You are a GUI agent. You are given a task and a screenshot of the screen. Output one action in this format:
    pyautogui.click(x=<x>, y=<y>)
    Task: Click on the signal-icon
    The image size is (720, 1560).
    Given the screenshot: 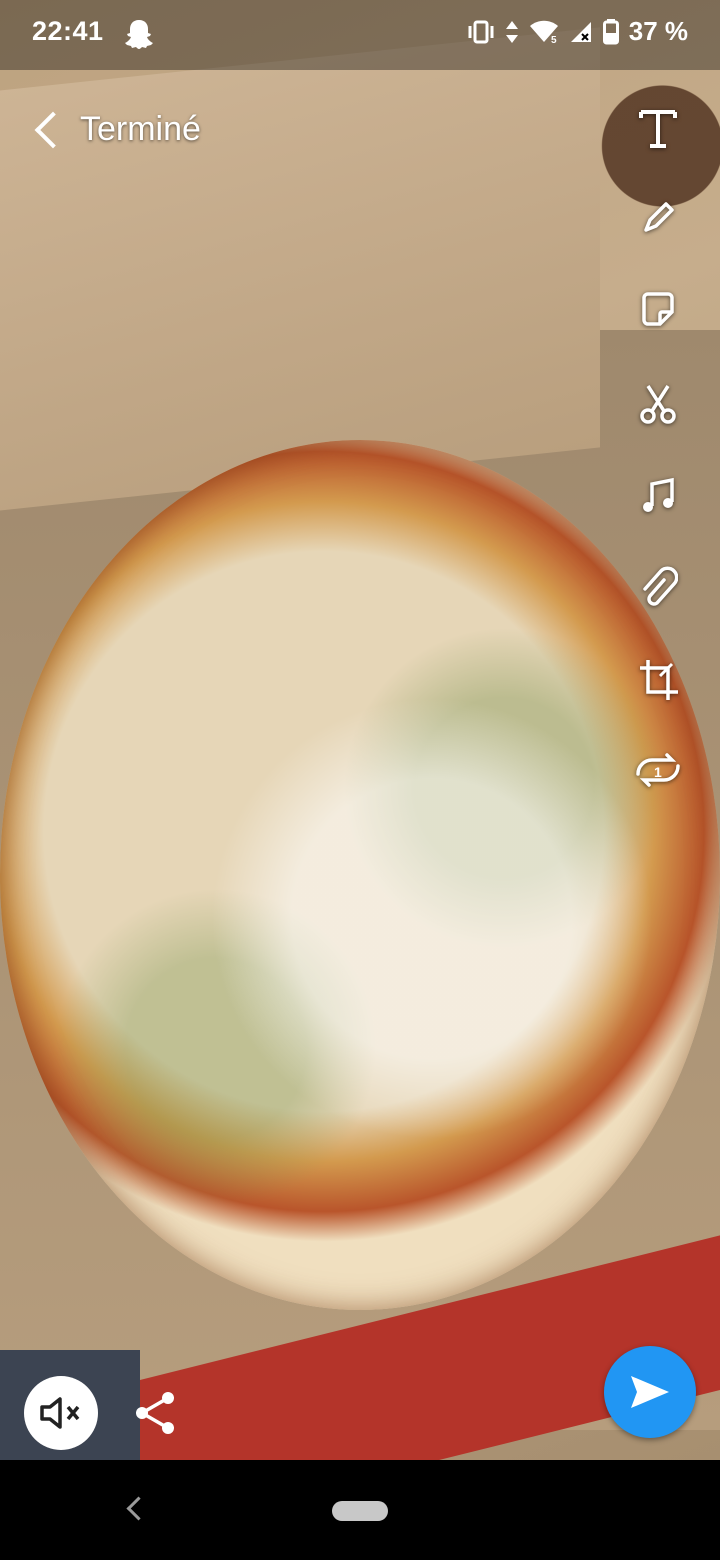 What is the action you would take?
    pyautogui.click(x=580, y=31)
    